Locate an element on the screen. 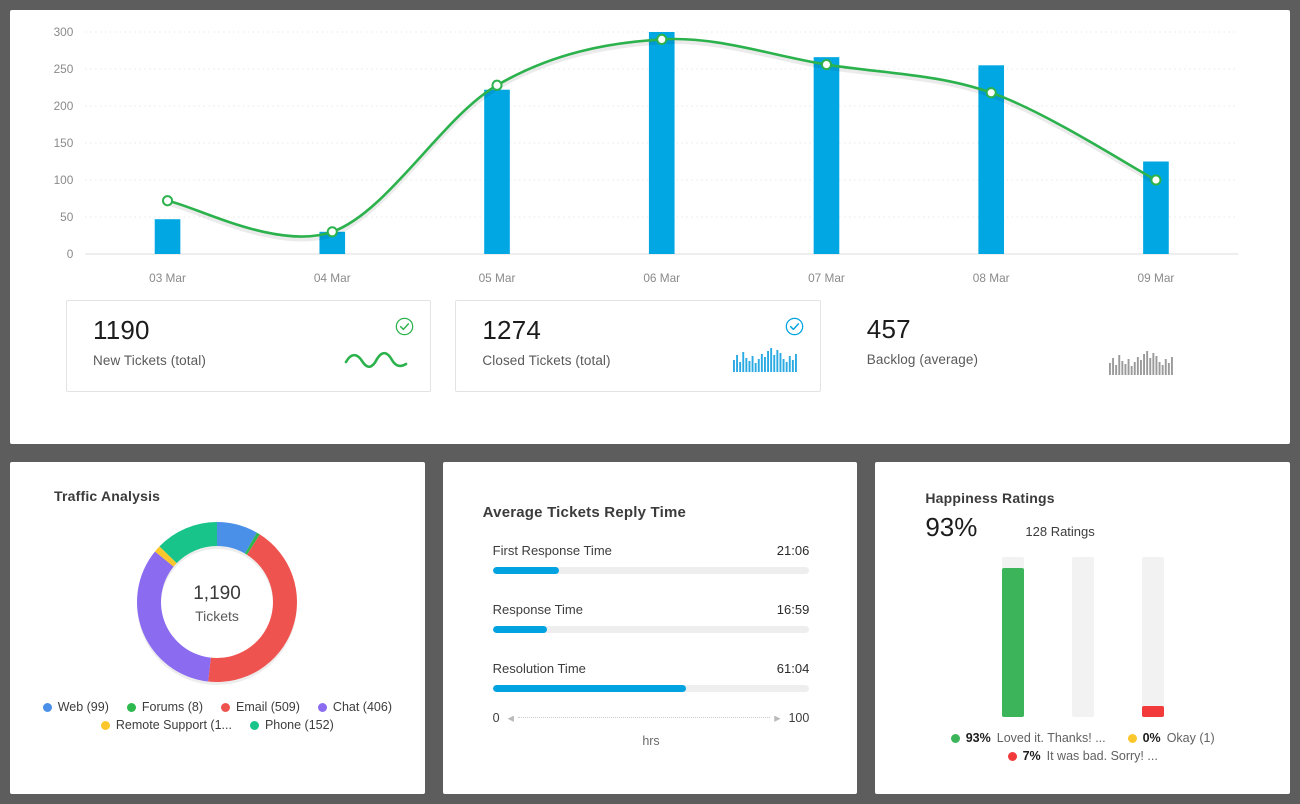 The height and width of the screenshot is (804, 1300). svg-text: 07 Mar is located at coordinates (826, 278).